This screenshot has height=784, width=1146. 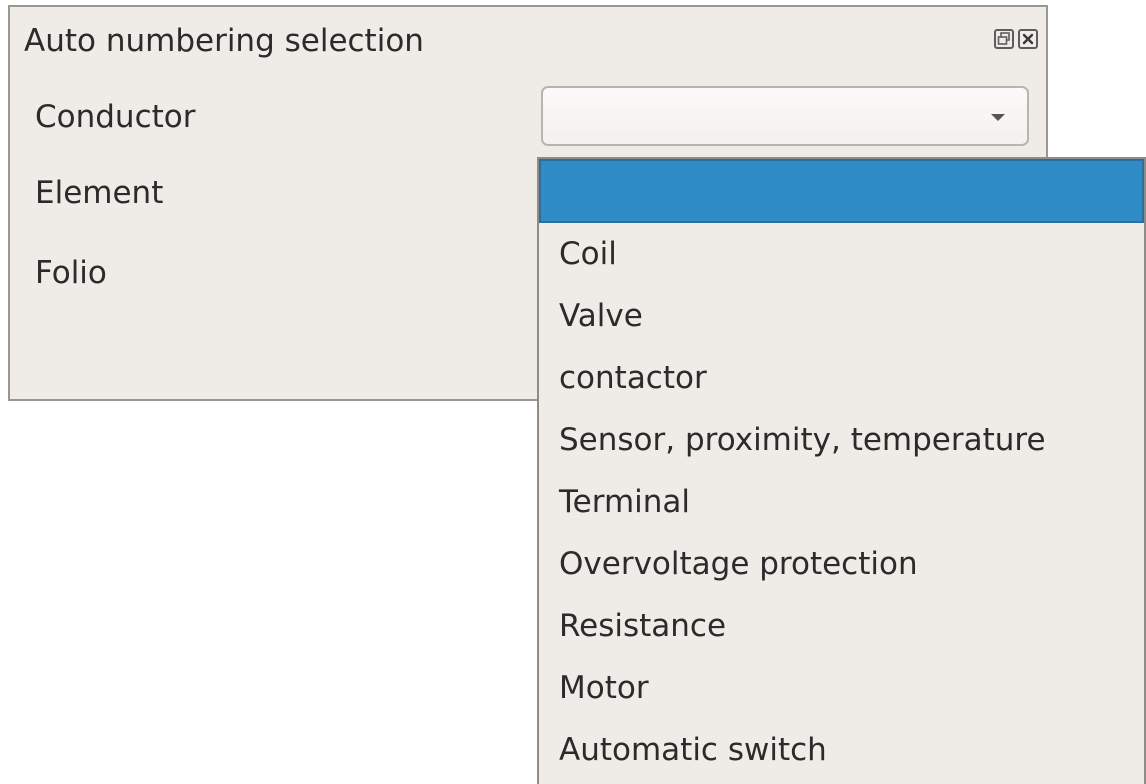 I want to click on dropdown-option-overvoltage-protection: Overvoltage protection, so click(x=841, y=564).